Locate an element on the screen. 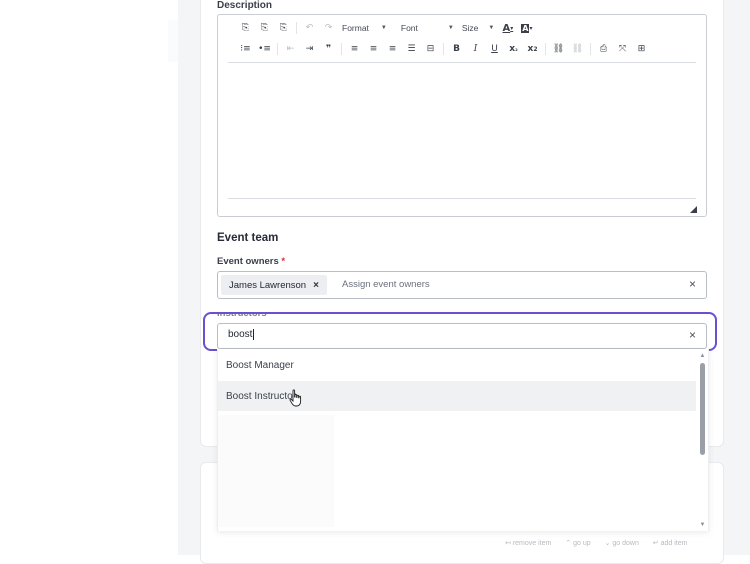 The image size is (750, 564). align-right-icon: ≡ is located at coordinates (393, 49).